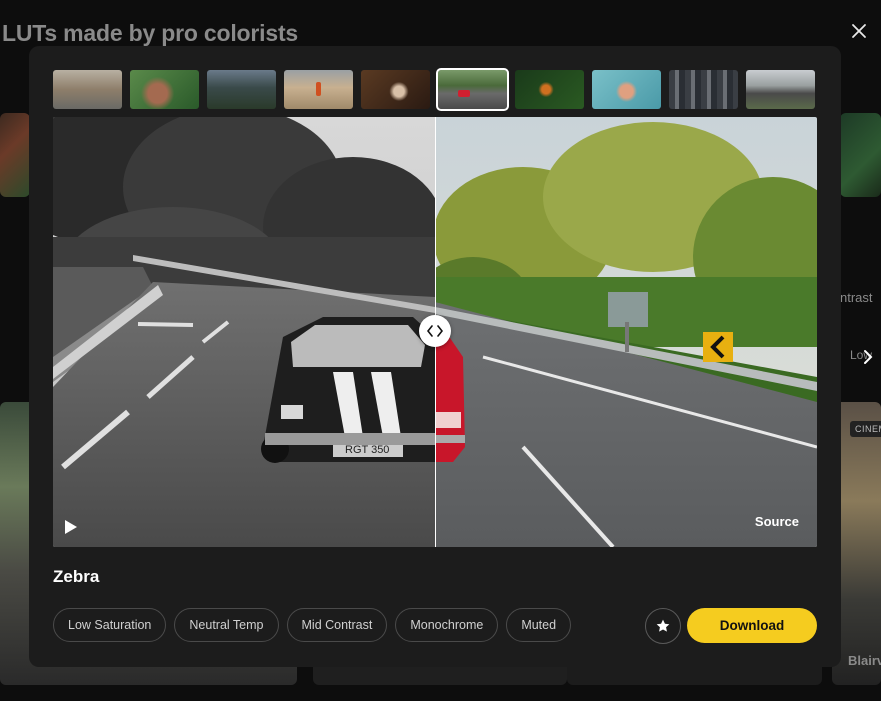 The width and height of the screenshot is (881, 701). Describe the element at coordinates (472, 89) in the screenshot. I see `thumbnail-red-car-road` at that location.